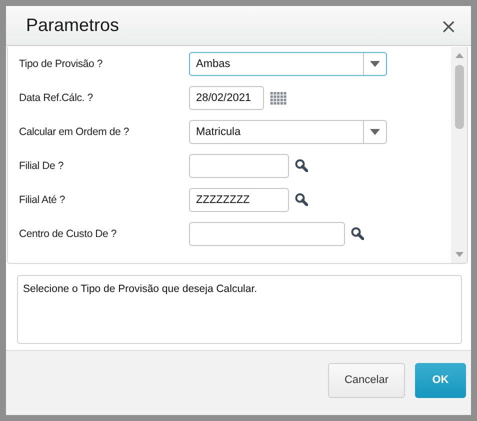  I want to click on field-label: Data Ref.Cálc. ?, so click(56, 98).